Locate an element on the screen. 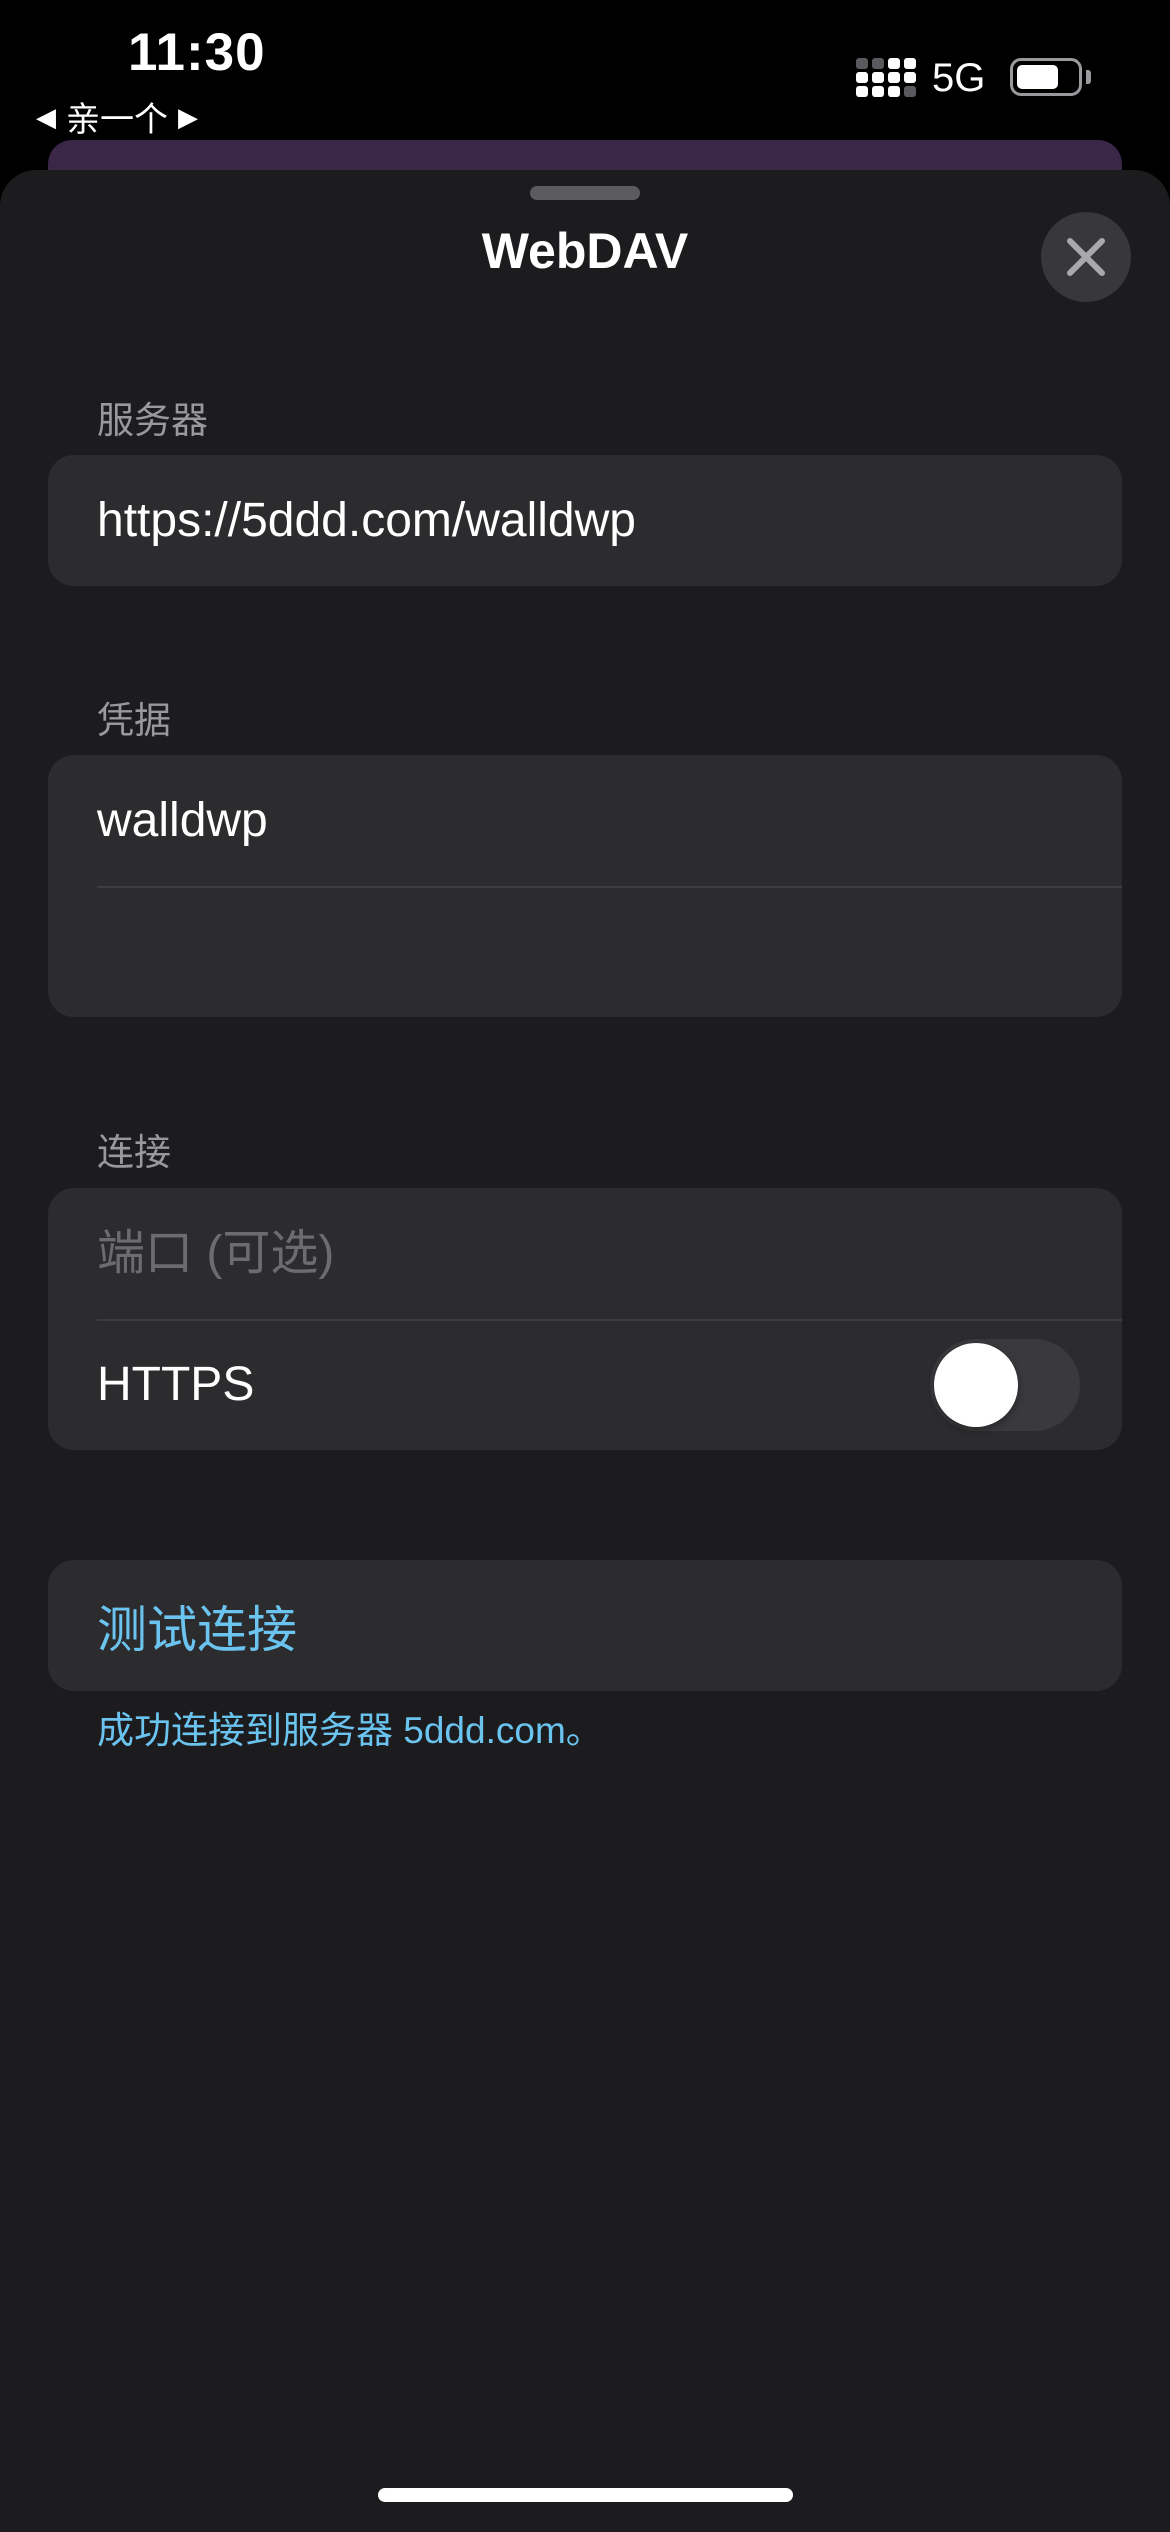 This screenshot has height=2532, width=1170. server-group is located at coordinates (585, 520).